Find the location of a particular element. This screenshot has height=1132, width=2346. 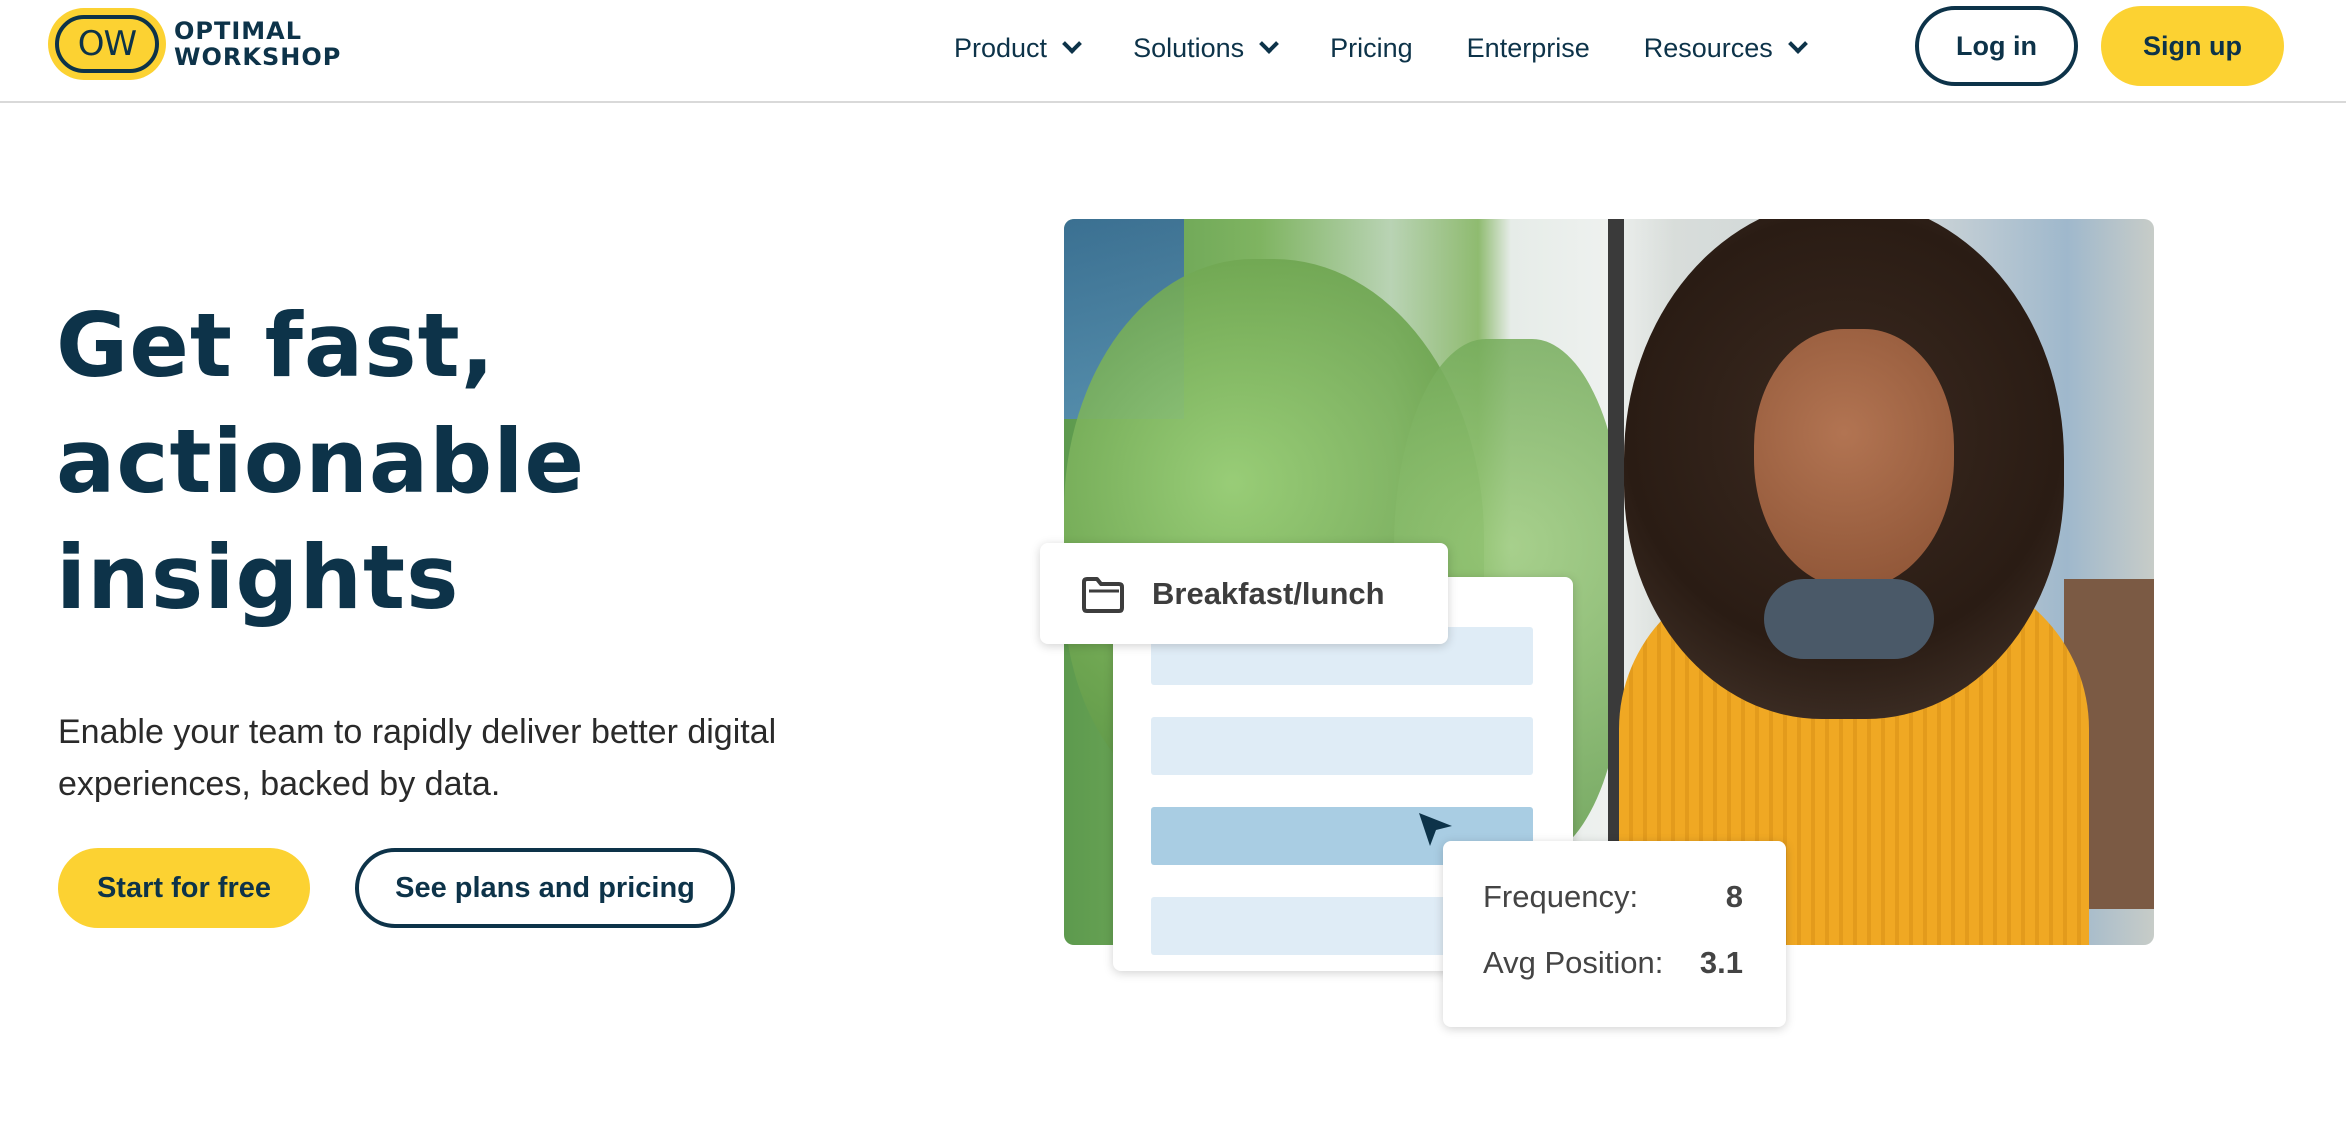

stats-card: Frequency: 8 Avg Position: 3.1 is located at coordinates (1614, 934).